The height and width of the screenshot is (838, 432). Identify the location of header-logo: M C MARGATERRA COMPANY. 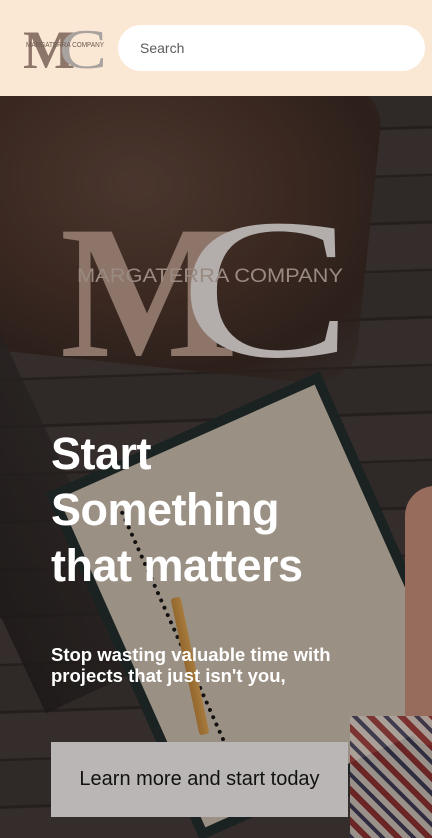
(65, 46).